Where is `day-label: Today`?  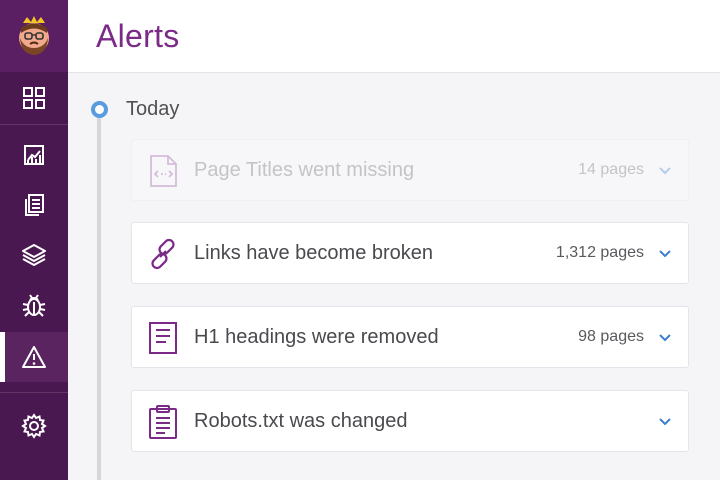
day-label: Today is located at coordinates (153, 109).